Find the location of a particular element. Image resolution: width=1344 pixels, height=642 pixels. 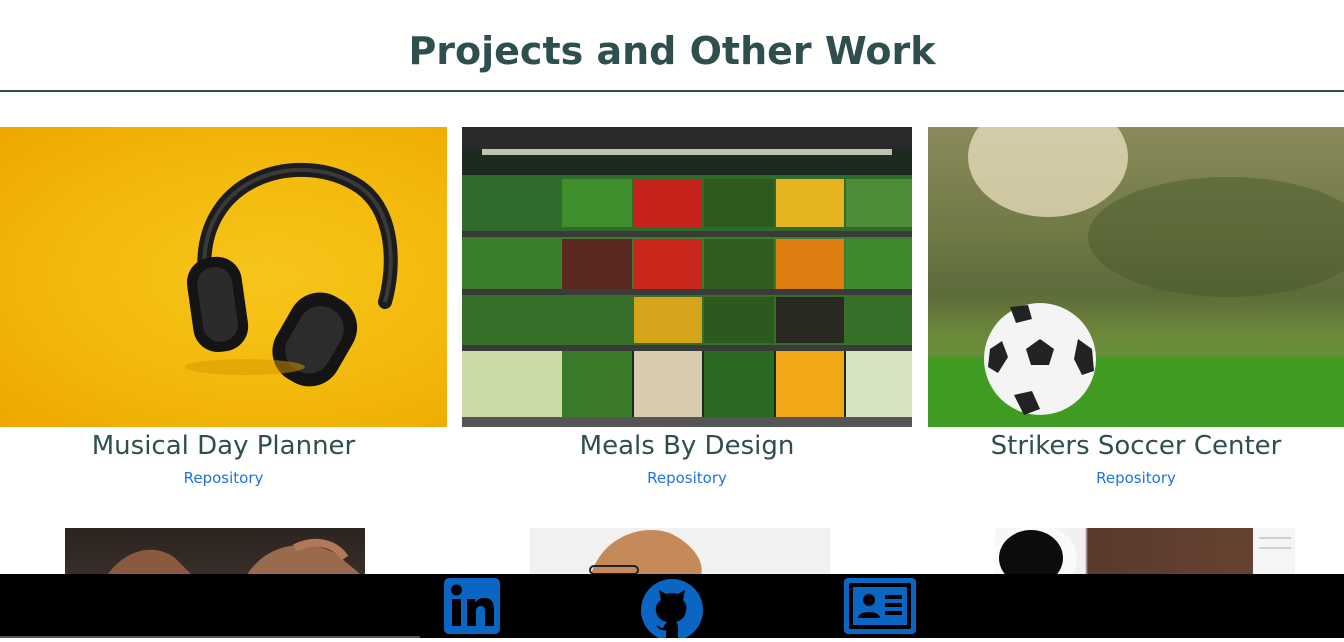

linkedin-icon is located at coordinates (472, 608).